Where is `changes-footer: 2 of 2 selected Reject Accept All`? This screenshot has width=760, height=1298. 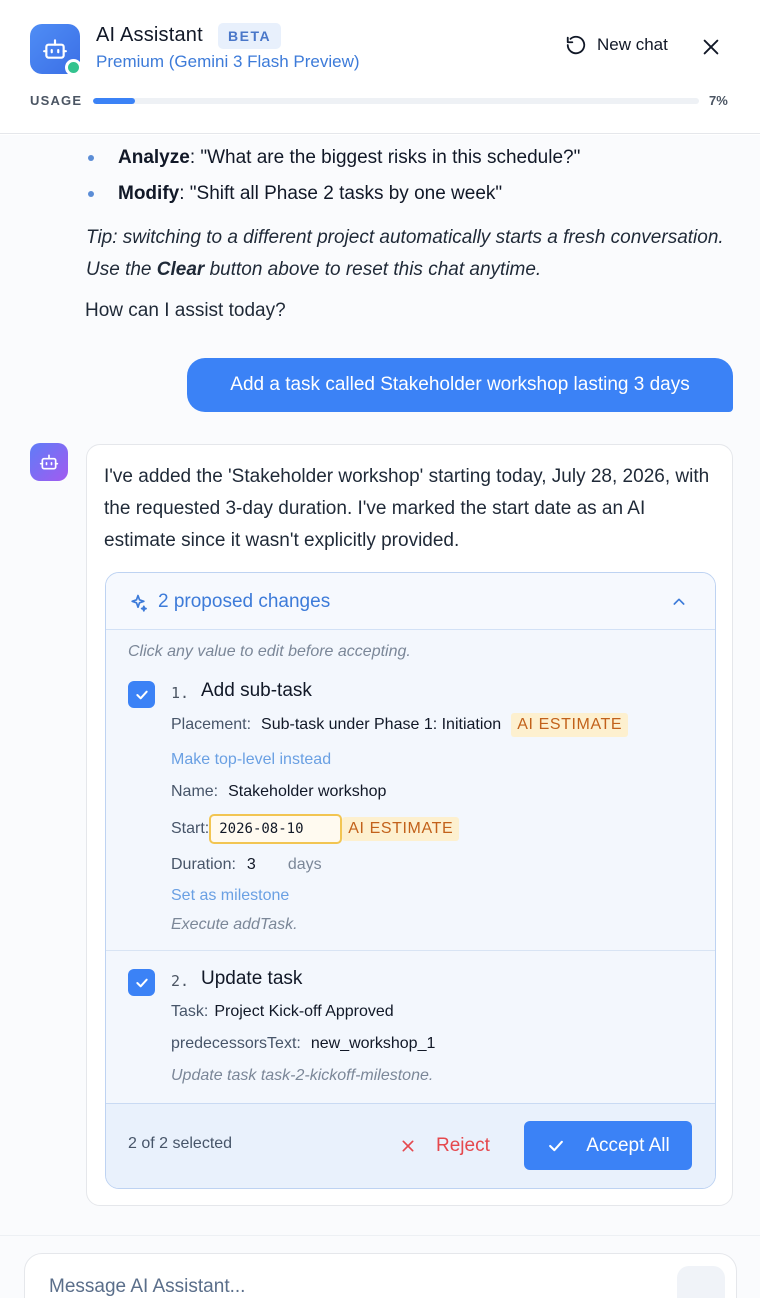 changes-footer: 2 of 2 selected Reject Accept All is located at coordinates (410, 1145).